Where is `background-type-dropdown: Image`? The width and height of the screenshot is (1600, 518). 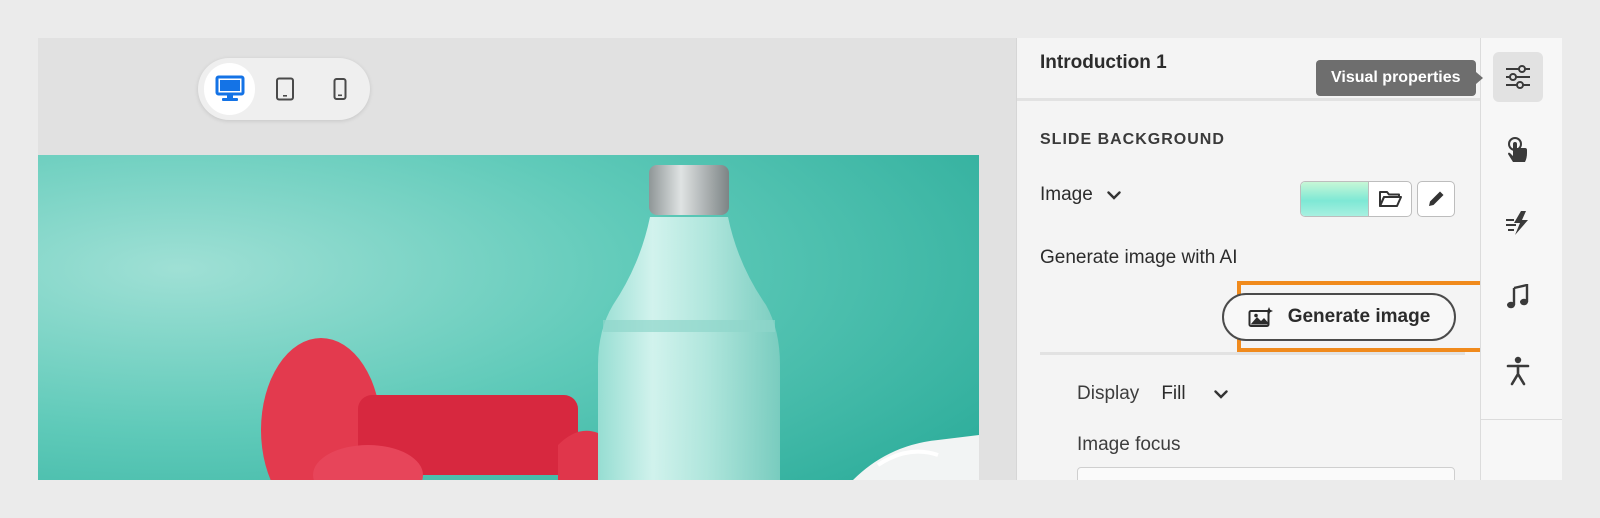
background-type-dropdown: Image is located at coordinates (1080, 195).